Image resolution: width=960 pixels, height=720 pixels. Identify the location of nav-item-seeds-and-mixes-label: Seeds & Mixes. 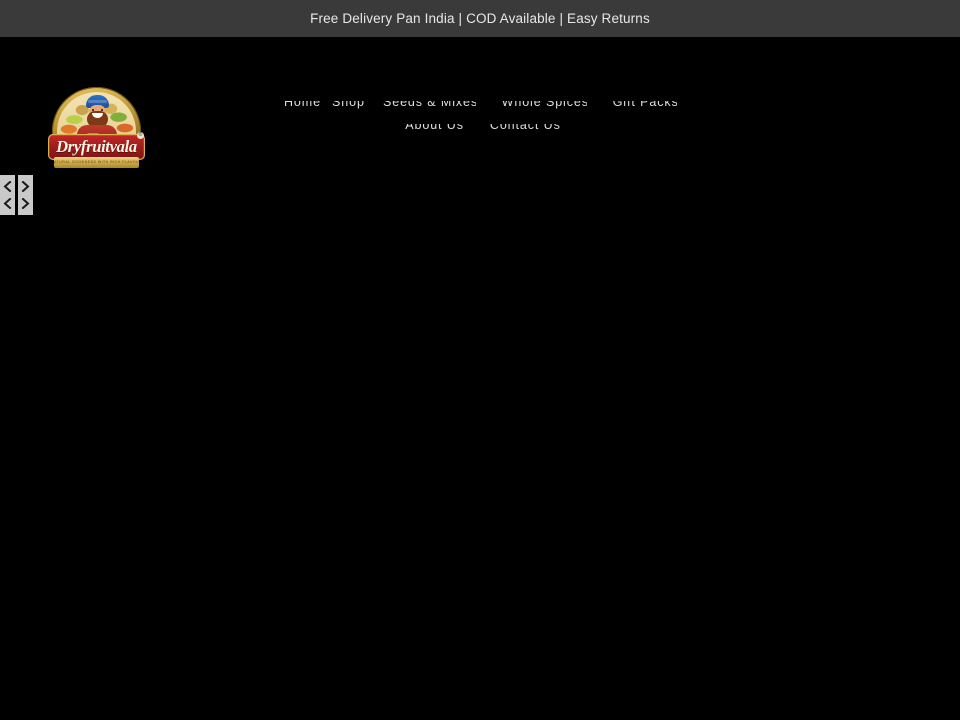
(429, 105).